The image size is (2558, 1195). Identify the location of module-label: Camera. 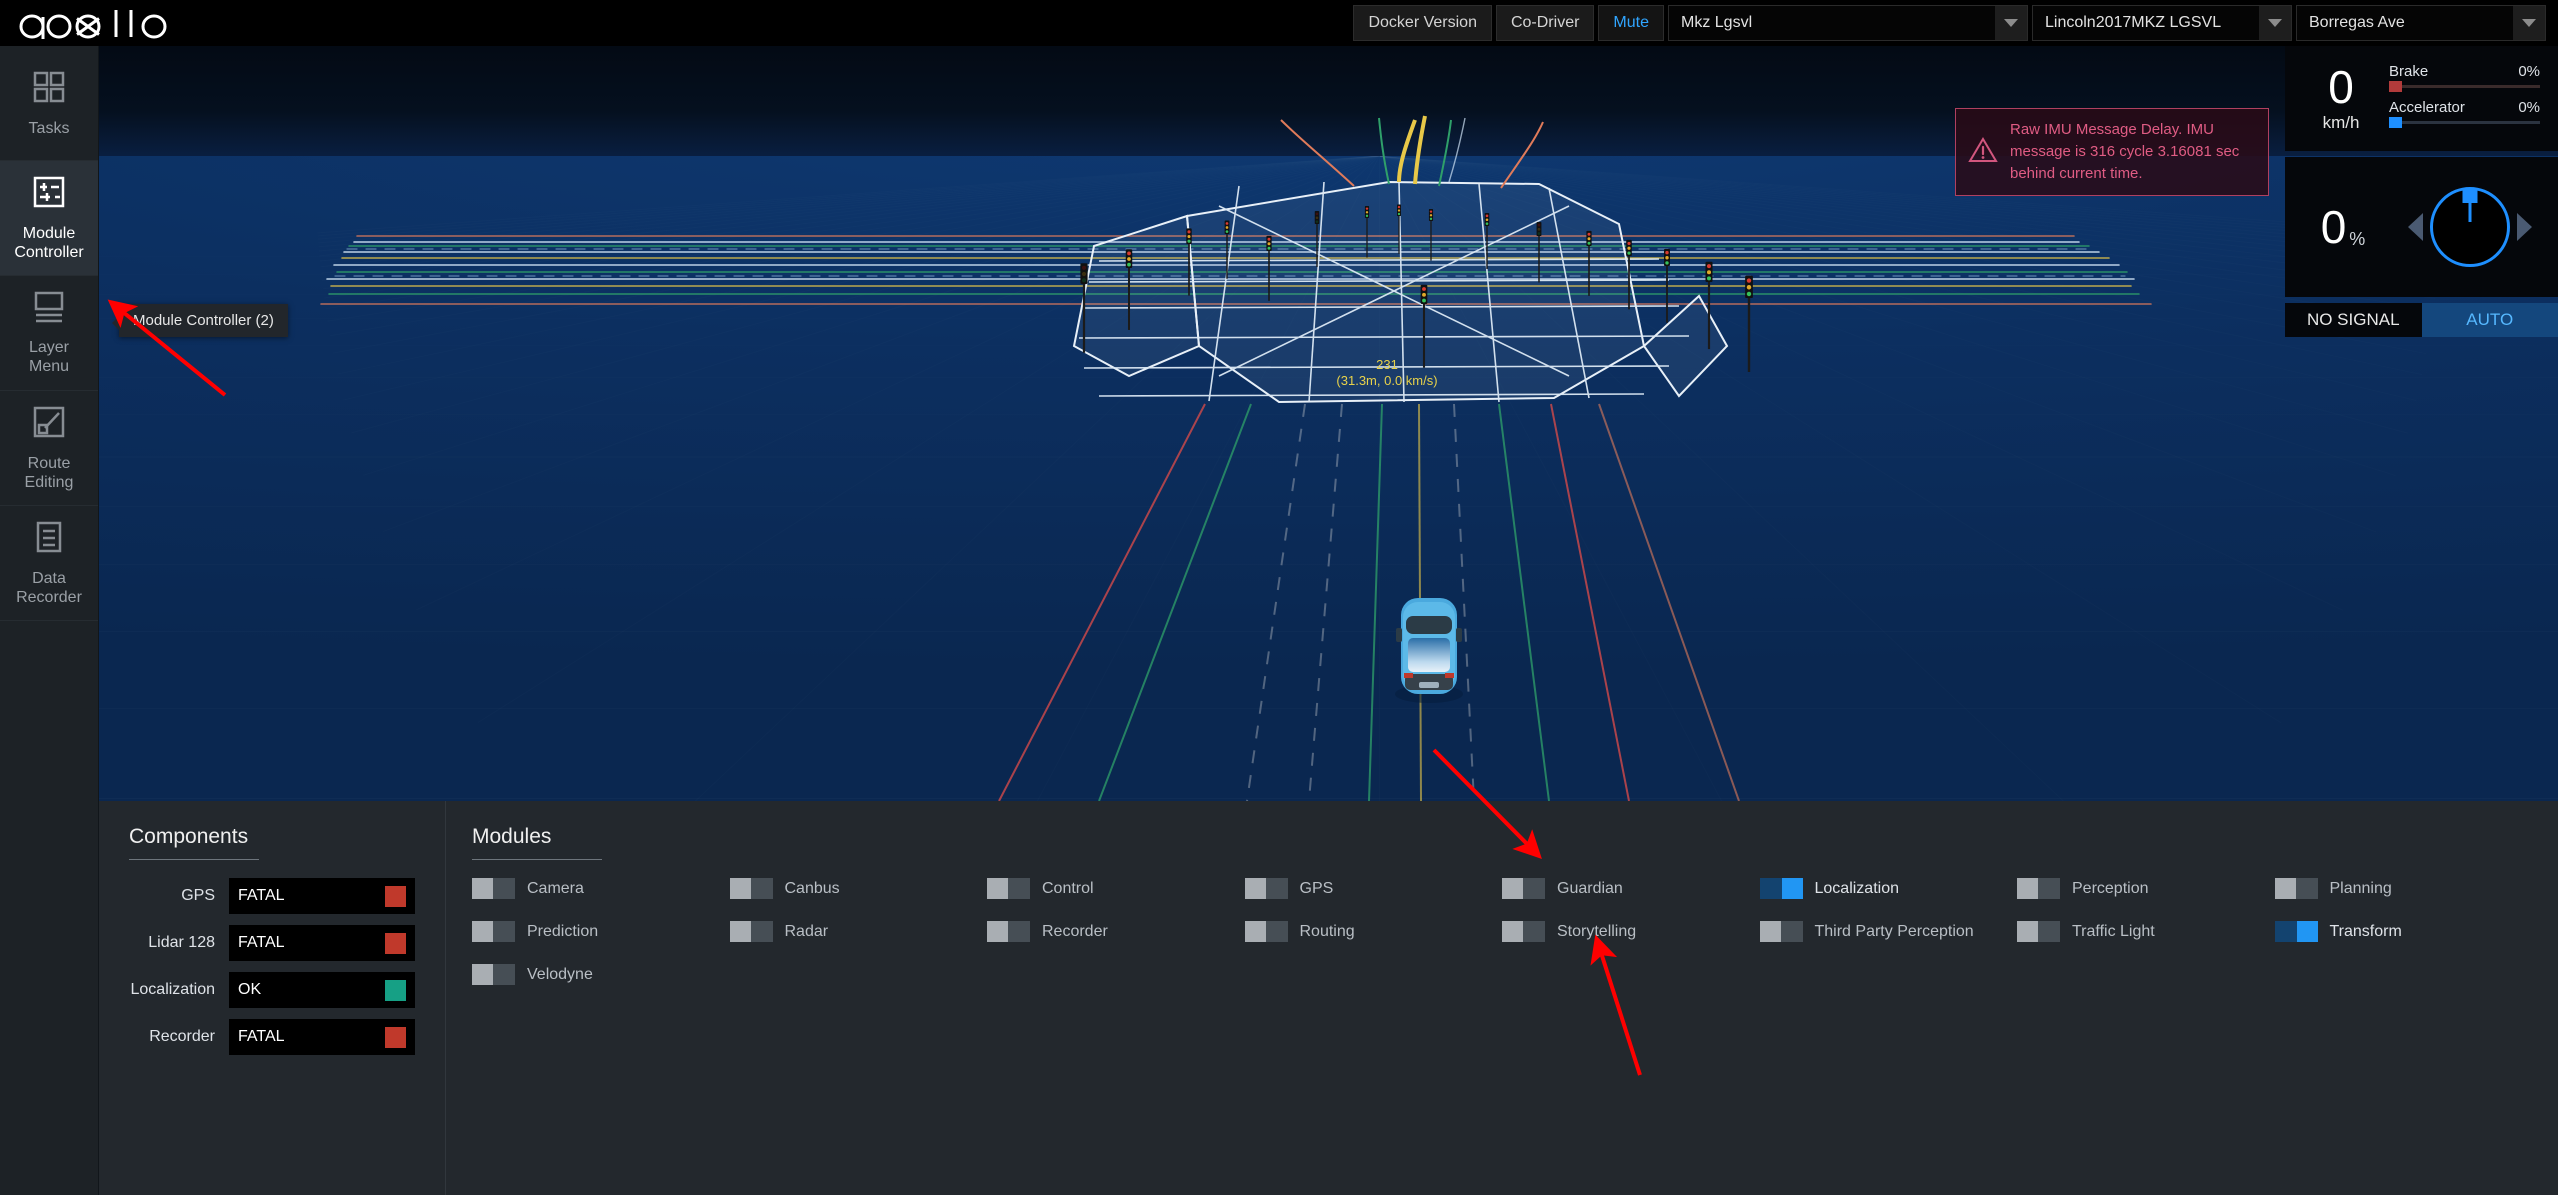
(555, 888).